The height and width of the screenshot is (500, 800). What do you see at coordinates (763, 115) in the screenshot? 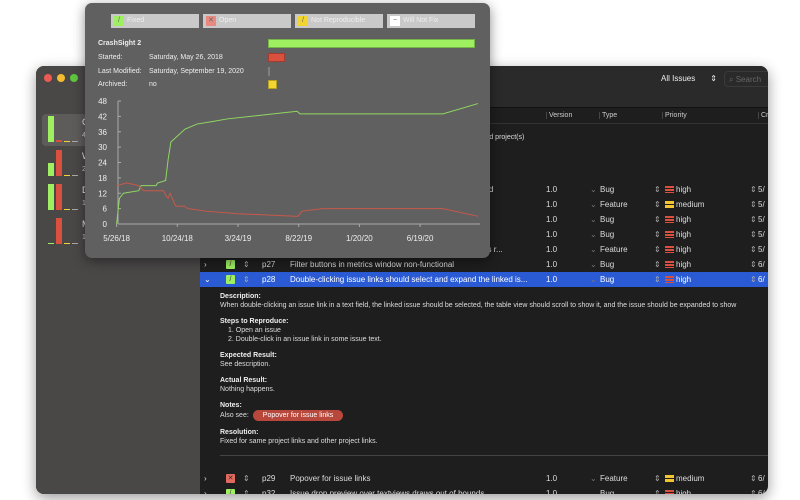
I see `column-created: Cr` at bounding box center [763, 115].